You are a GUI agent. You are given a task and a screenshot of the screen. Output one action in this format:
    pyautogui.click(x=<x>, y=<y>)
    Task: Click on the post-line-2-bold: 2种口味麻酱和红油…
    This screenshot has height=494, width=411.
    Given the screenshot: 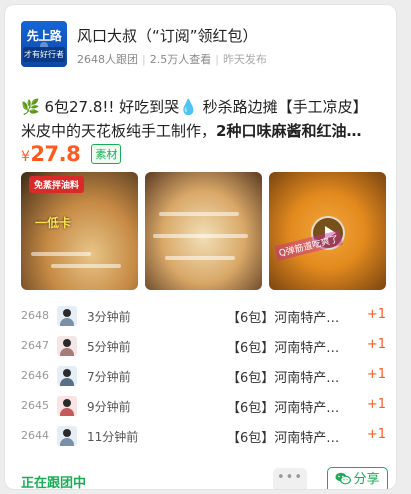 What is the action you would take?
    pyautogui.click(x=289, y=131)
    